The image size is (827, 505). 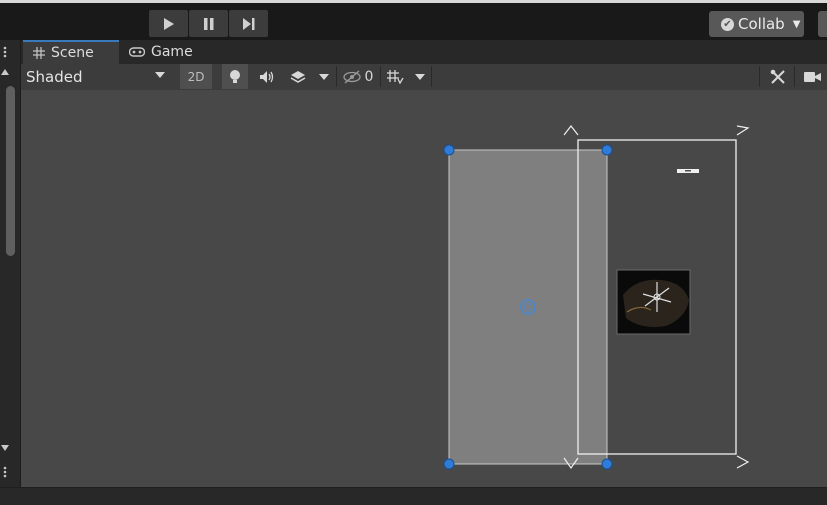 I want to click on grid-icon, so click(x=39, y=53).